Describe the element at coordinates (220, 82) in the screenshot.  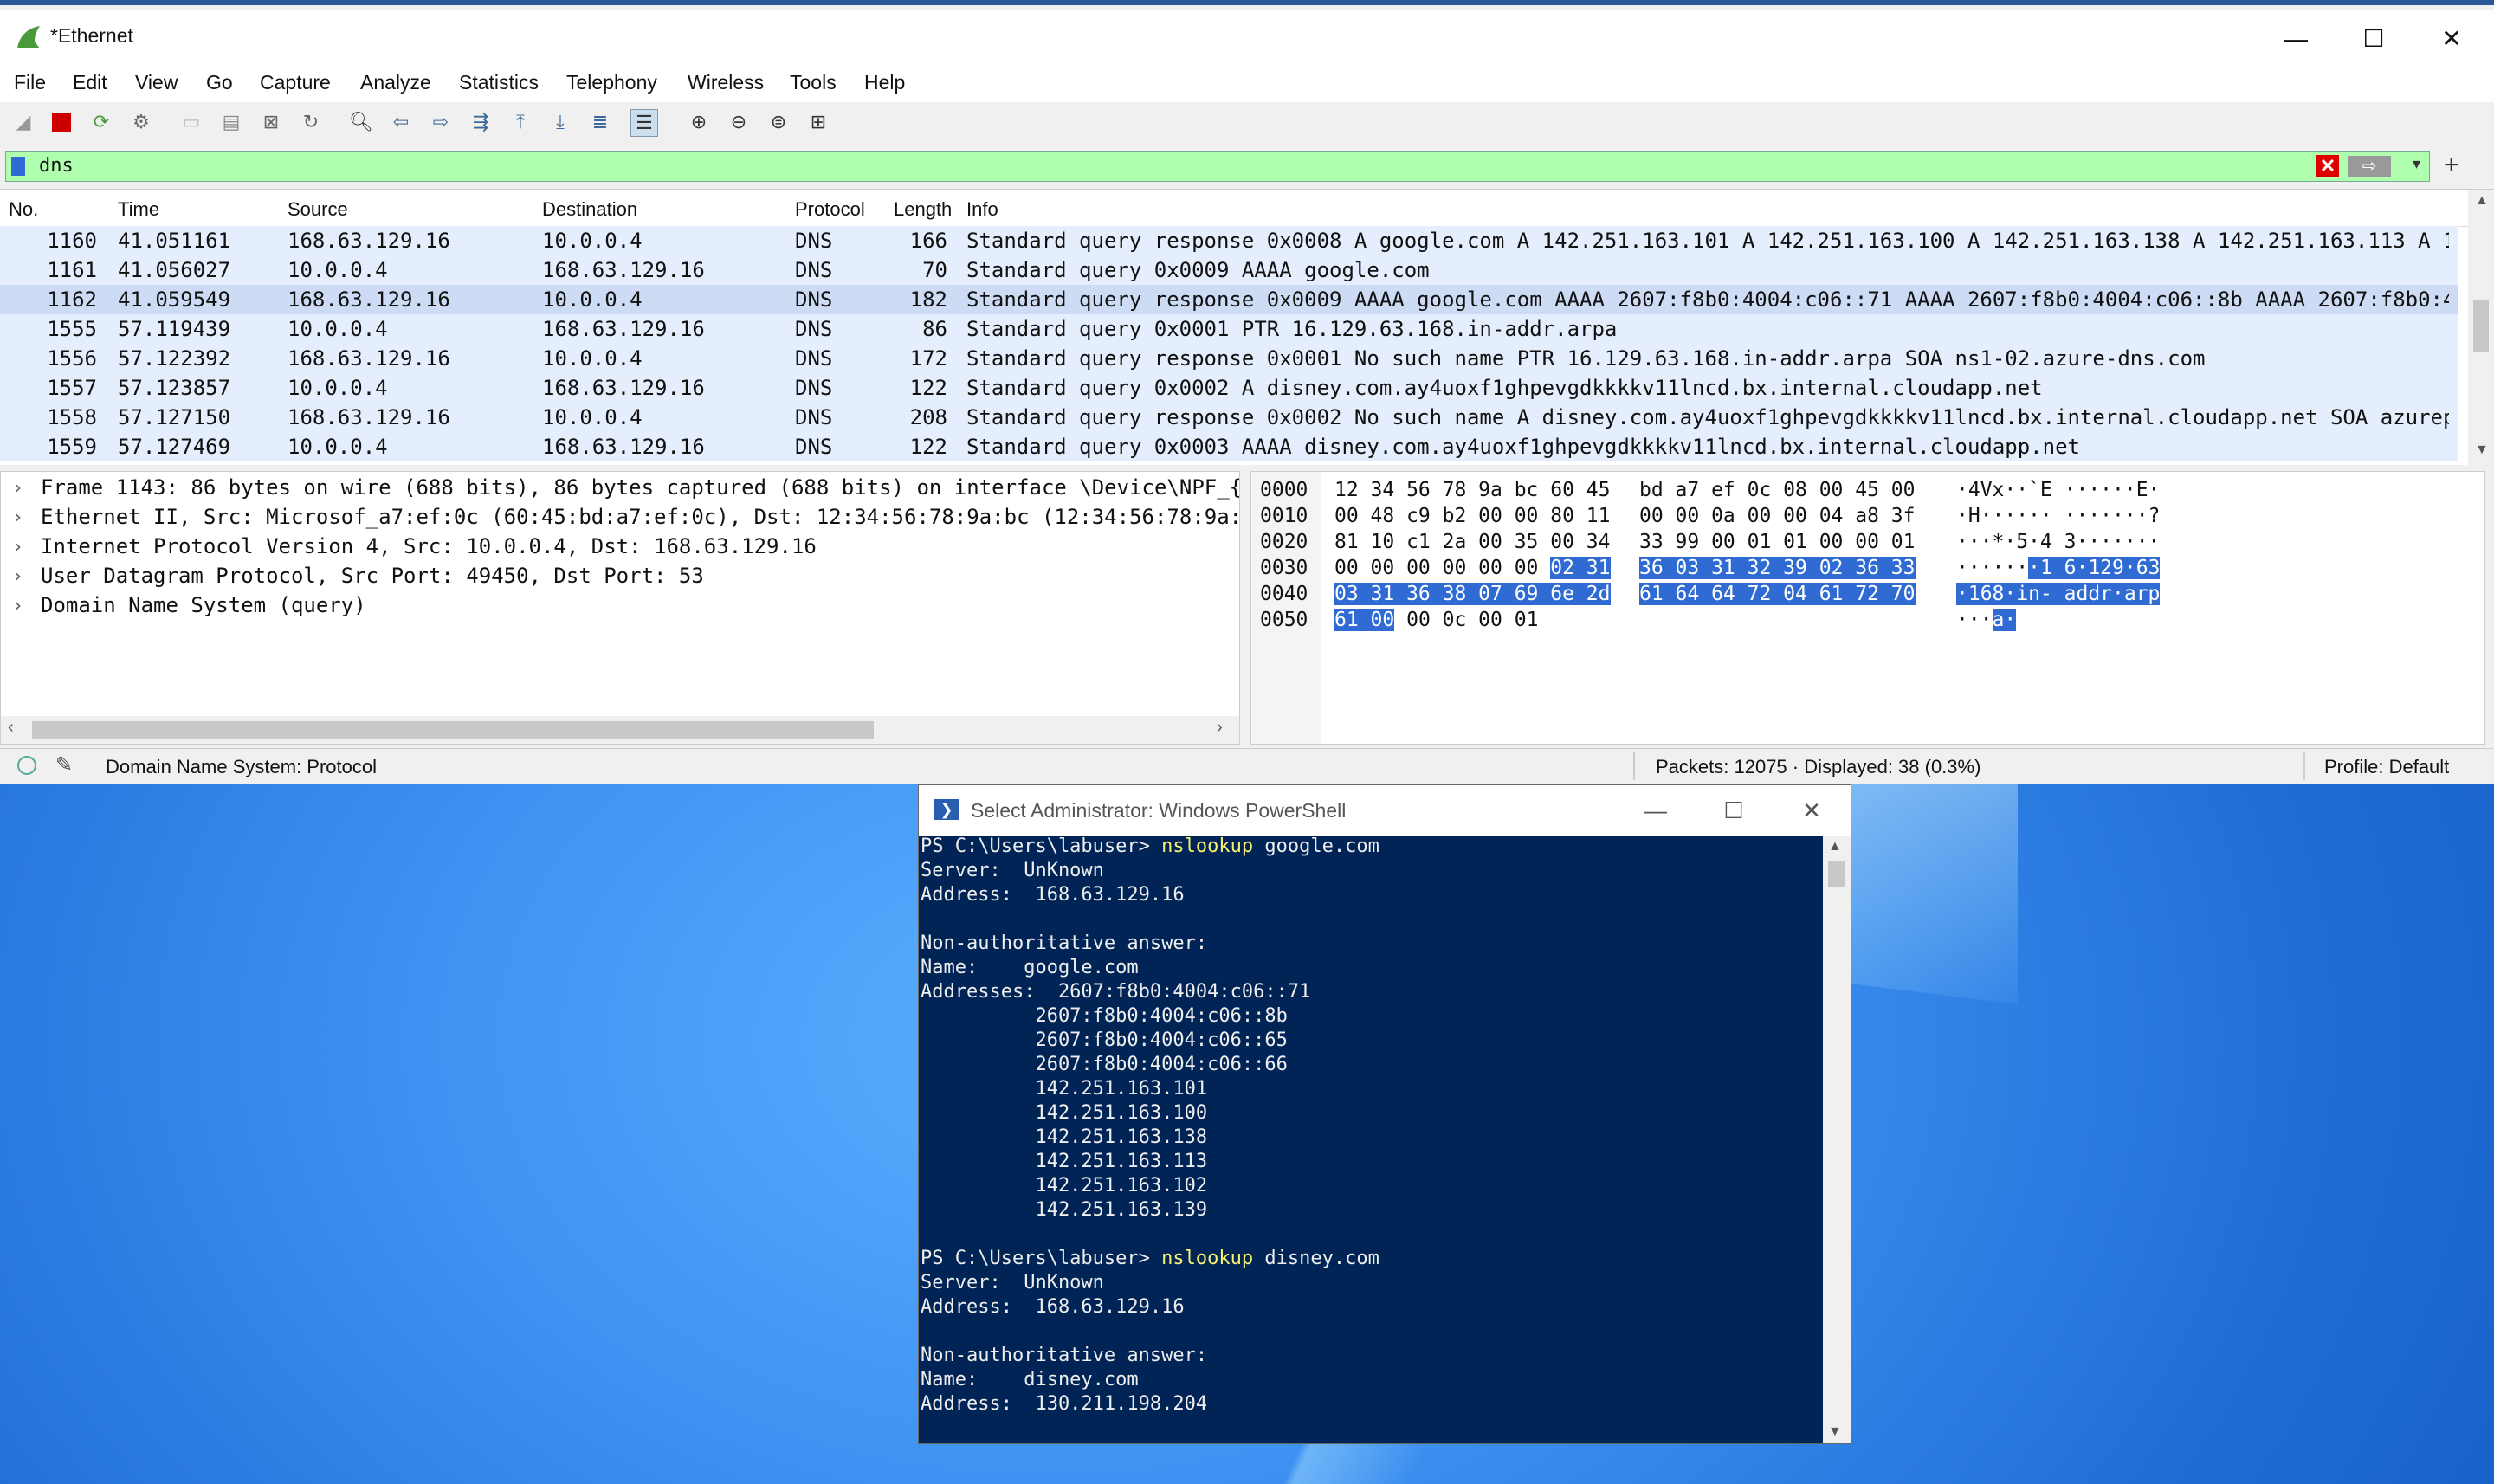
I see `menu-go: Go` at that location.